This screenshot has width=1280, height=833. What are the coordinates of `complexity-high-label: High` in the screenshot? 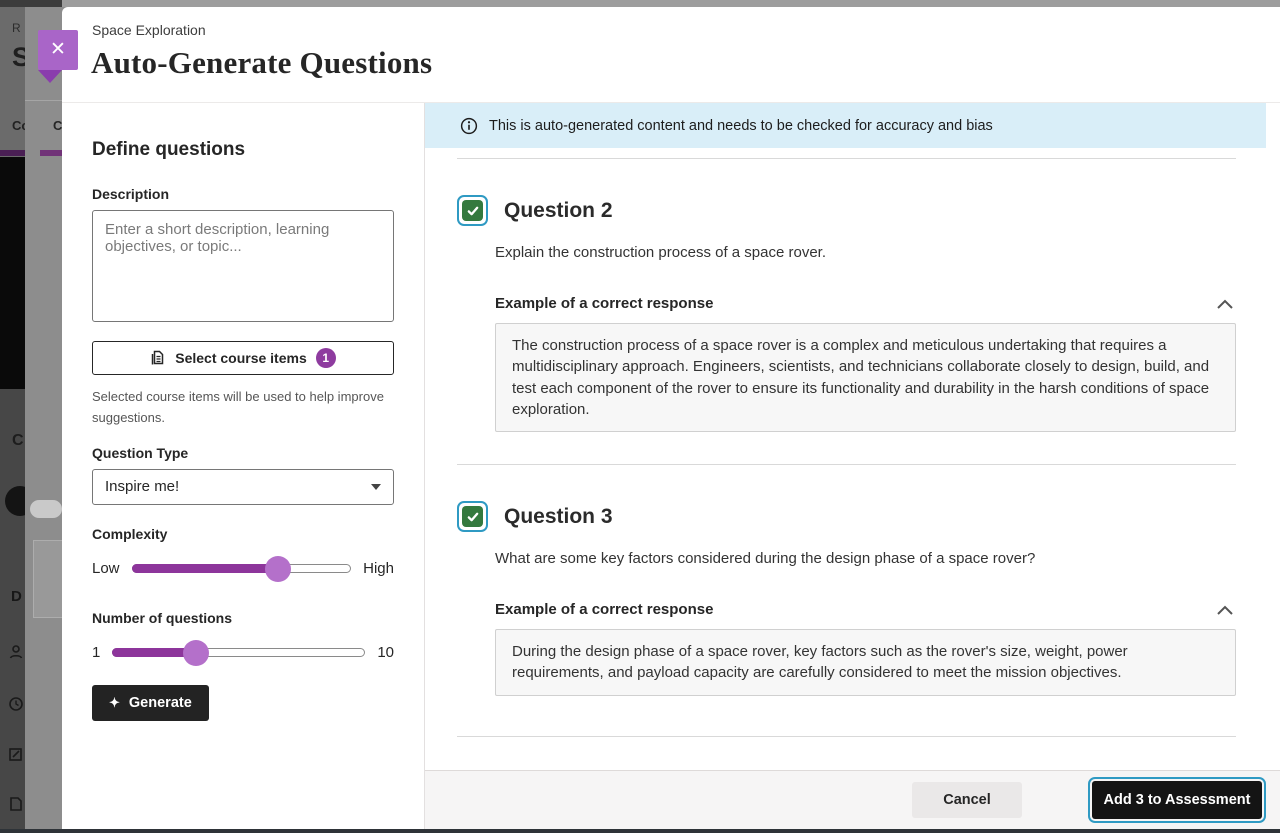 It's located at (378, 569).